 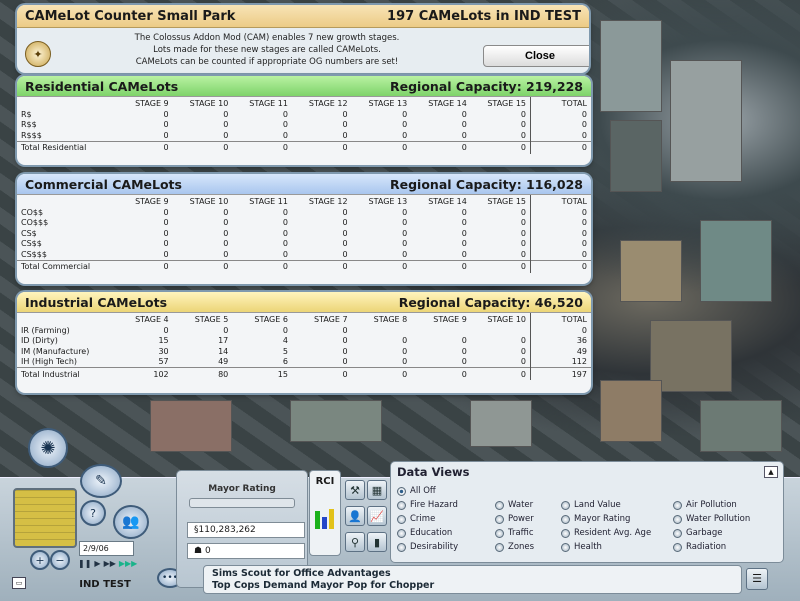 I want to click on pause-icon: ❚❚, so click(x=84, y=563).